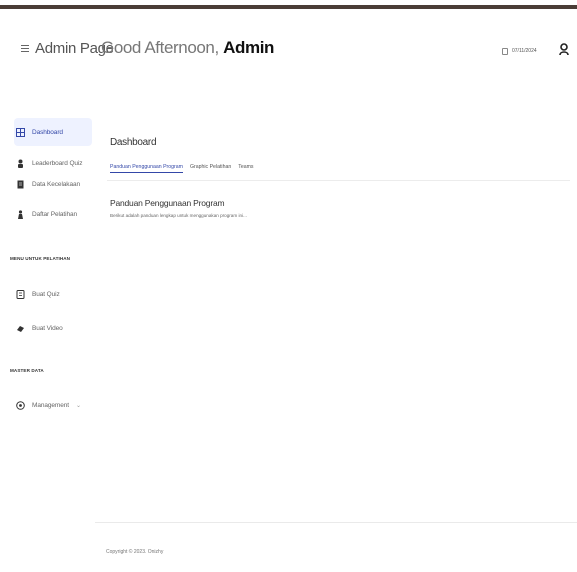 The width and height of the screenshot is (577, 572). I want to click on sidebar-item-label: Buat Video, so click(47, 328).